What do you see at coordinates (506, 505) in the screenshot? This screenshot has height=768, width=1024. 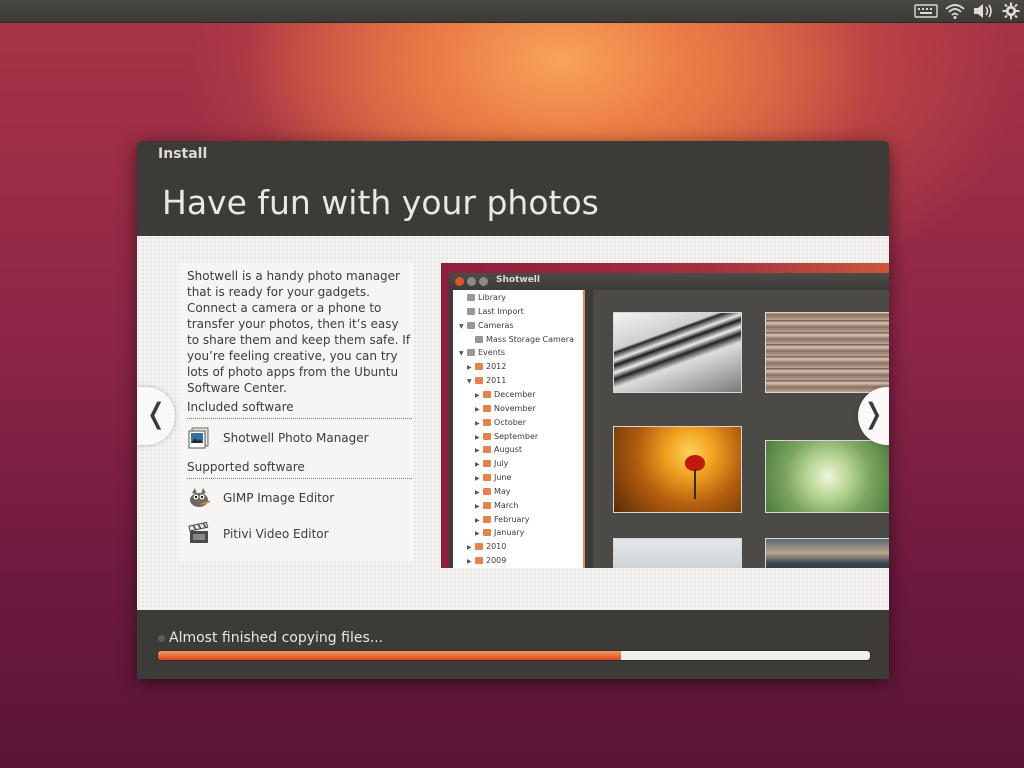 I see `tree-item-label: March` at bounding box center [506, 505].